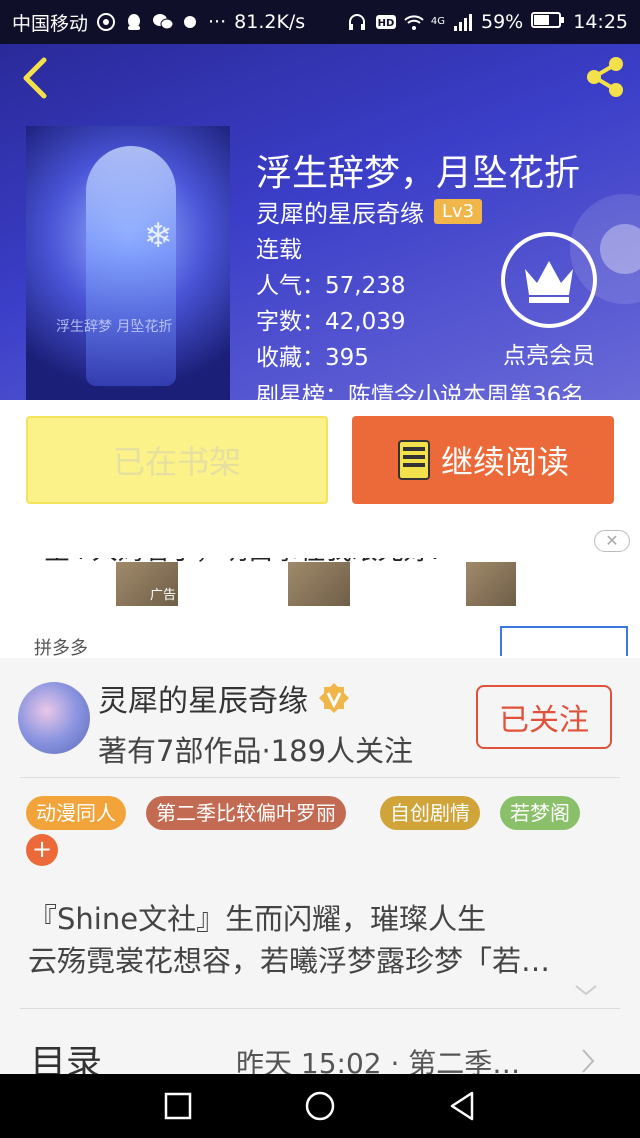 Image resolution: width=640 pixels, height=1138 pixels. I want to click on book-author: 灵犀的星辰奇缘, so click(340, 211).